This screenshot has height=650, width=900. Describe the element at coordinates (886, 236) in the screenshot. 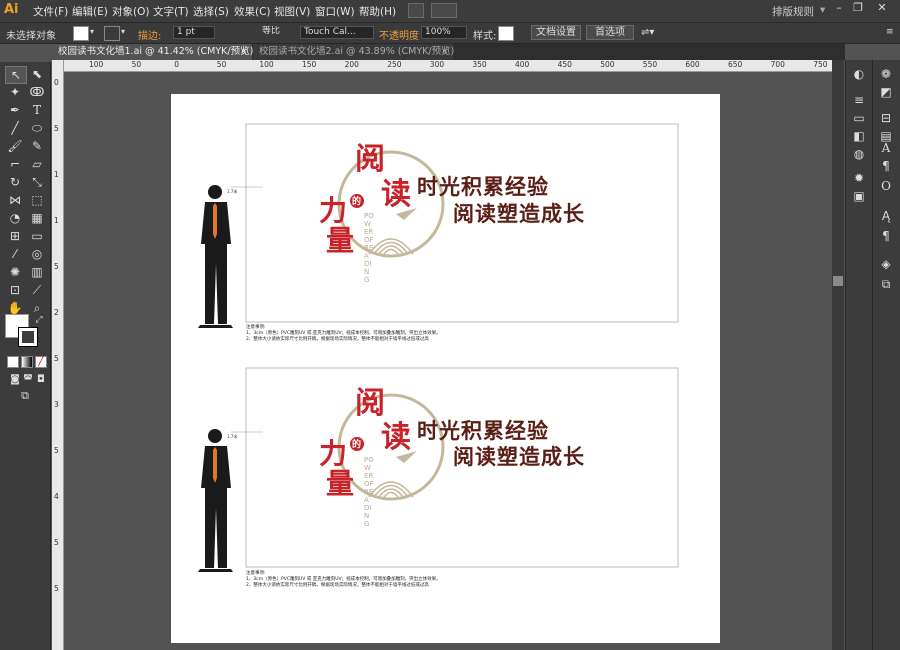

I see `paragraph-styles-icon: ¶` at that location.